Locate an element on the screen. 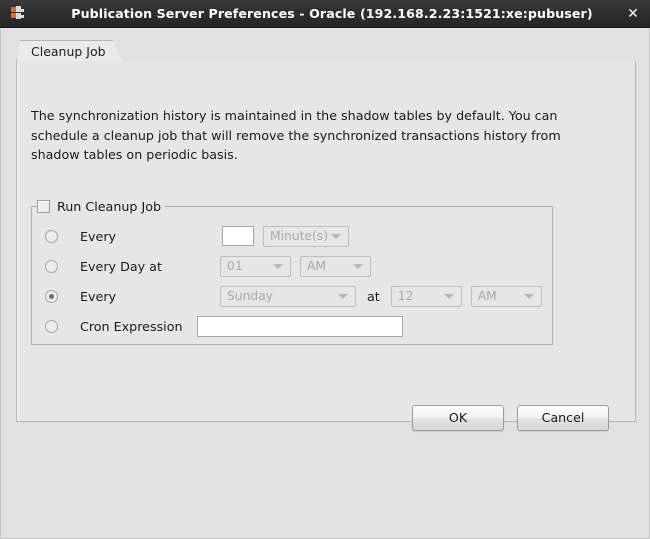 This screenshot has height=539, width=650. row-cron-expression: Cron Expression is located at coordinates (224, 326).